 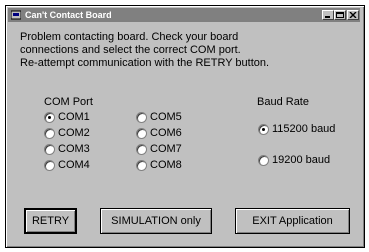 I want to click on radio-baud-19200: 19200 baud, so click(x=294, y=160).